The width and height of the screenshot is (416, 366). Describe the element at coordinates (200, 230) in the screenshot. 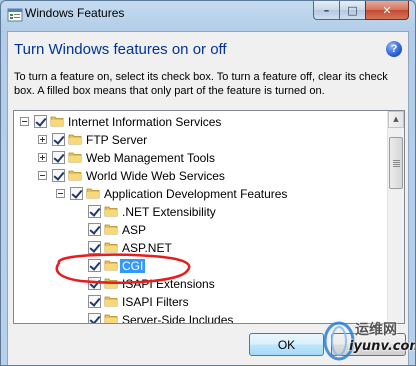

I see `tree-item: ASP` at that location.